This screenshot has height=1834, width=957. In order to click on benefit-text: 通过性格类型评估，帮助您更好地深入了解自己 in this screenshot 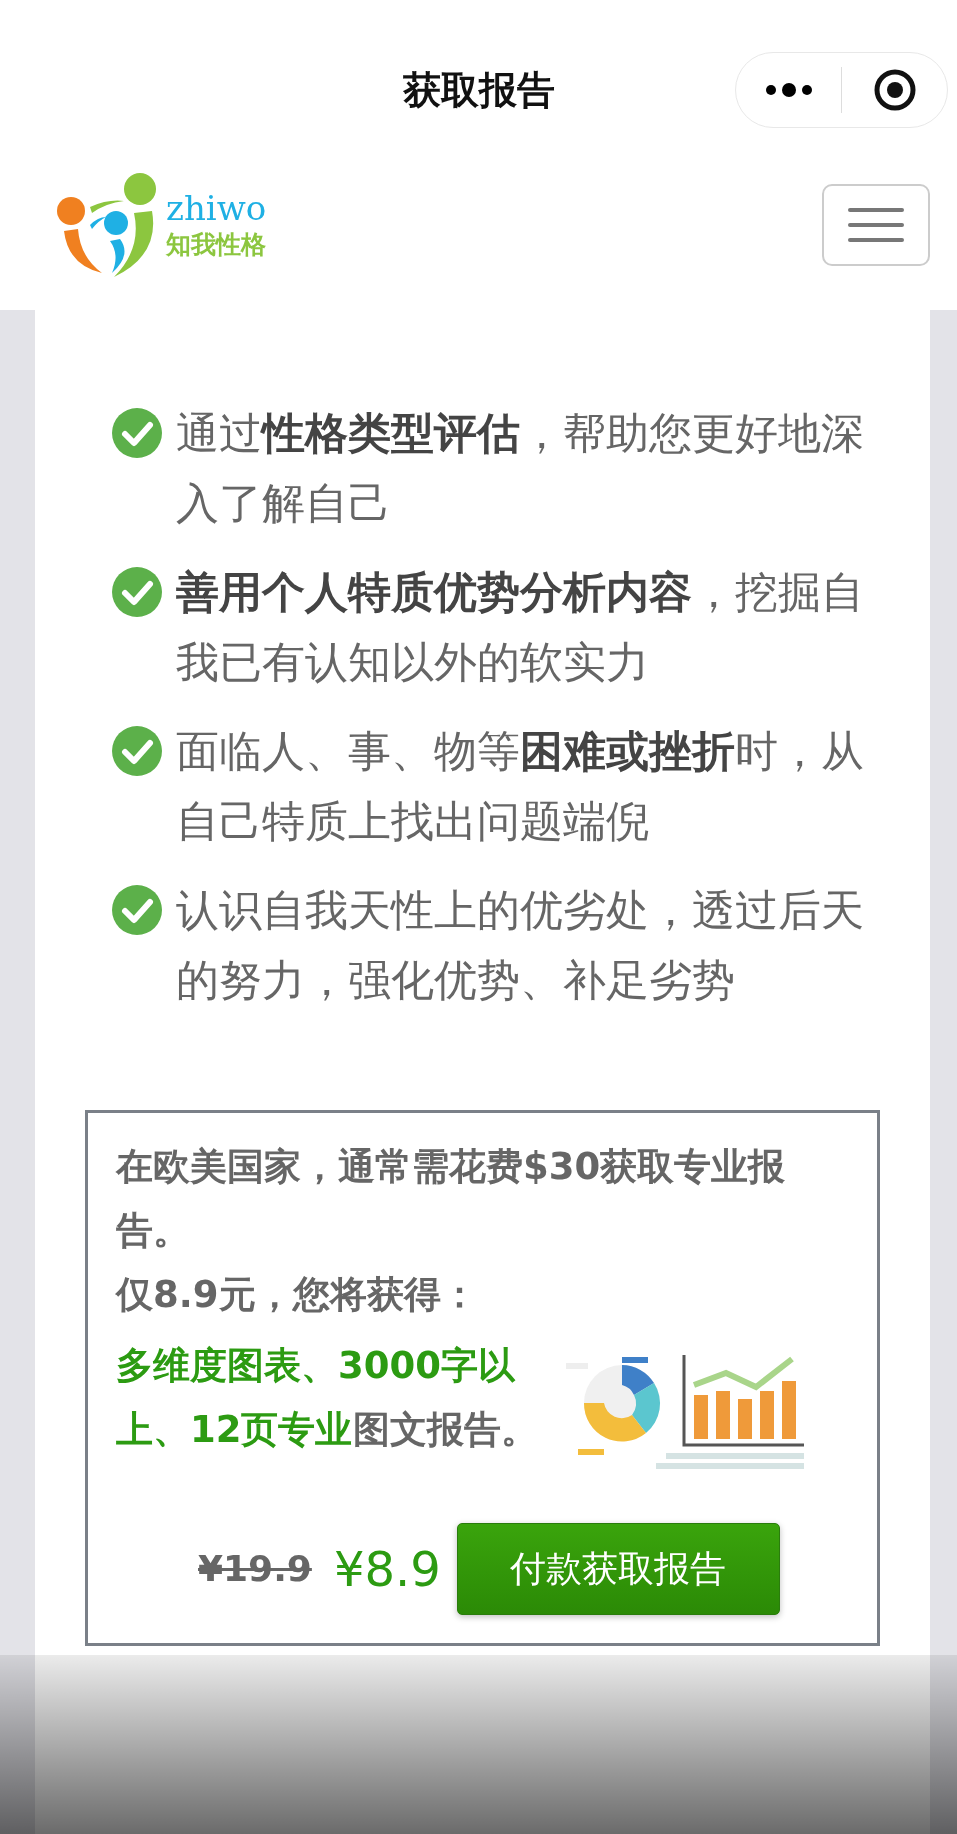, I will do `click(520, 468)`.